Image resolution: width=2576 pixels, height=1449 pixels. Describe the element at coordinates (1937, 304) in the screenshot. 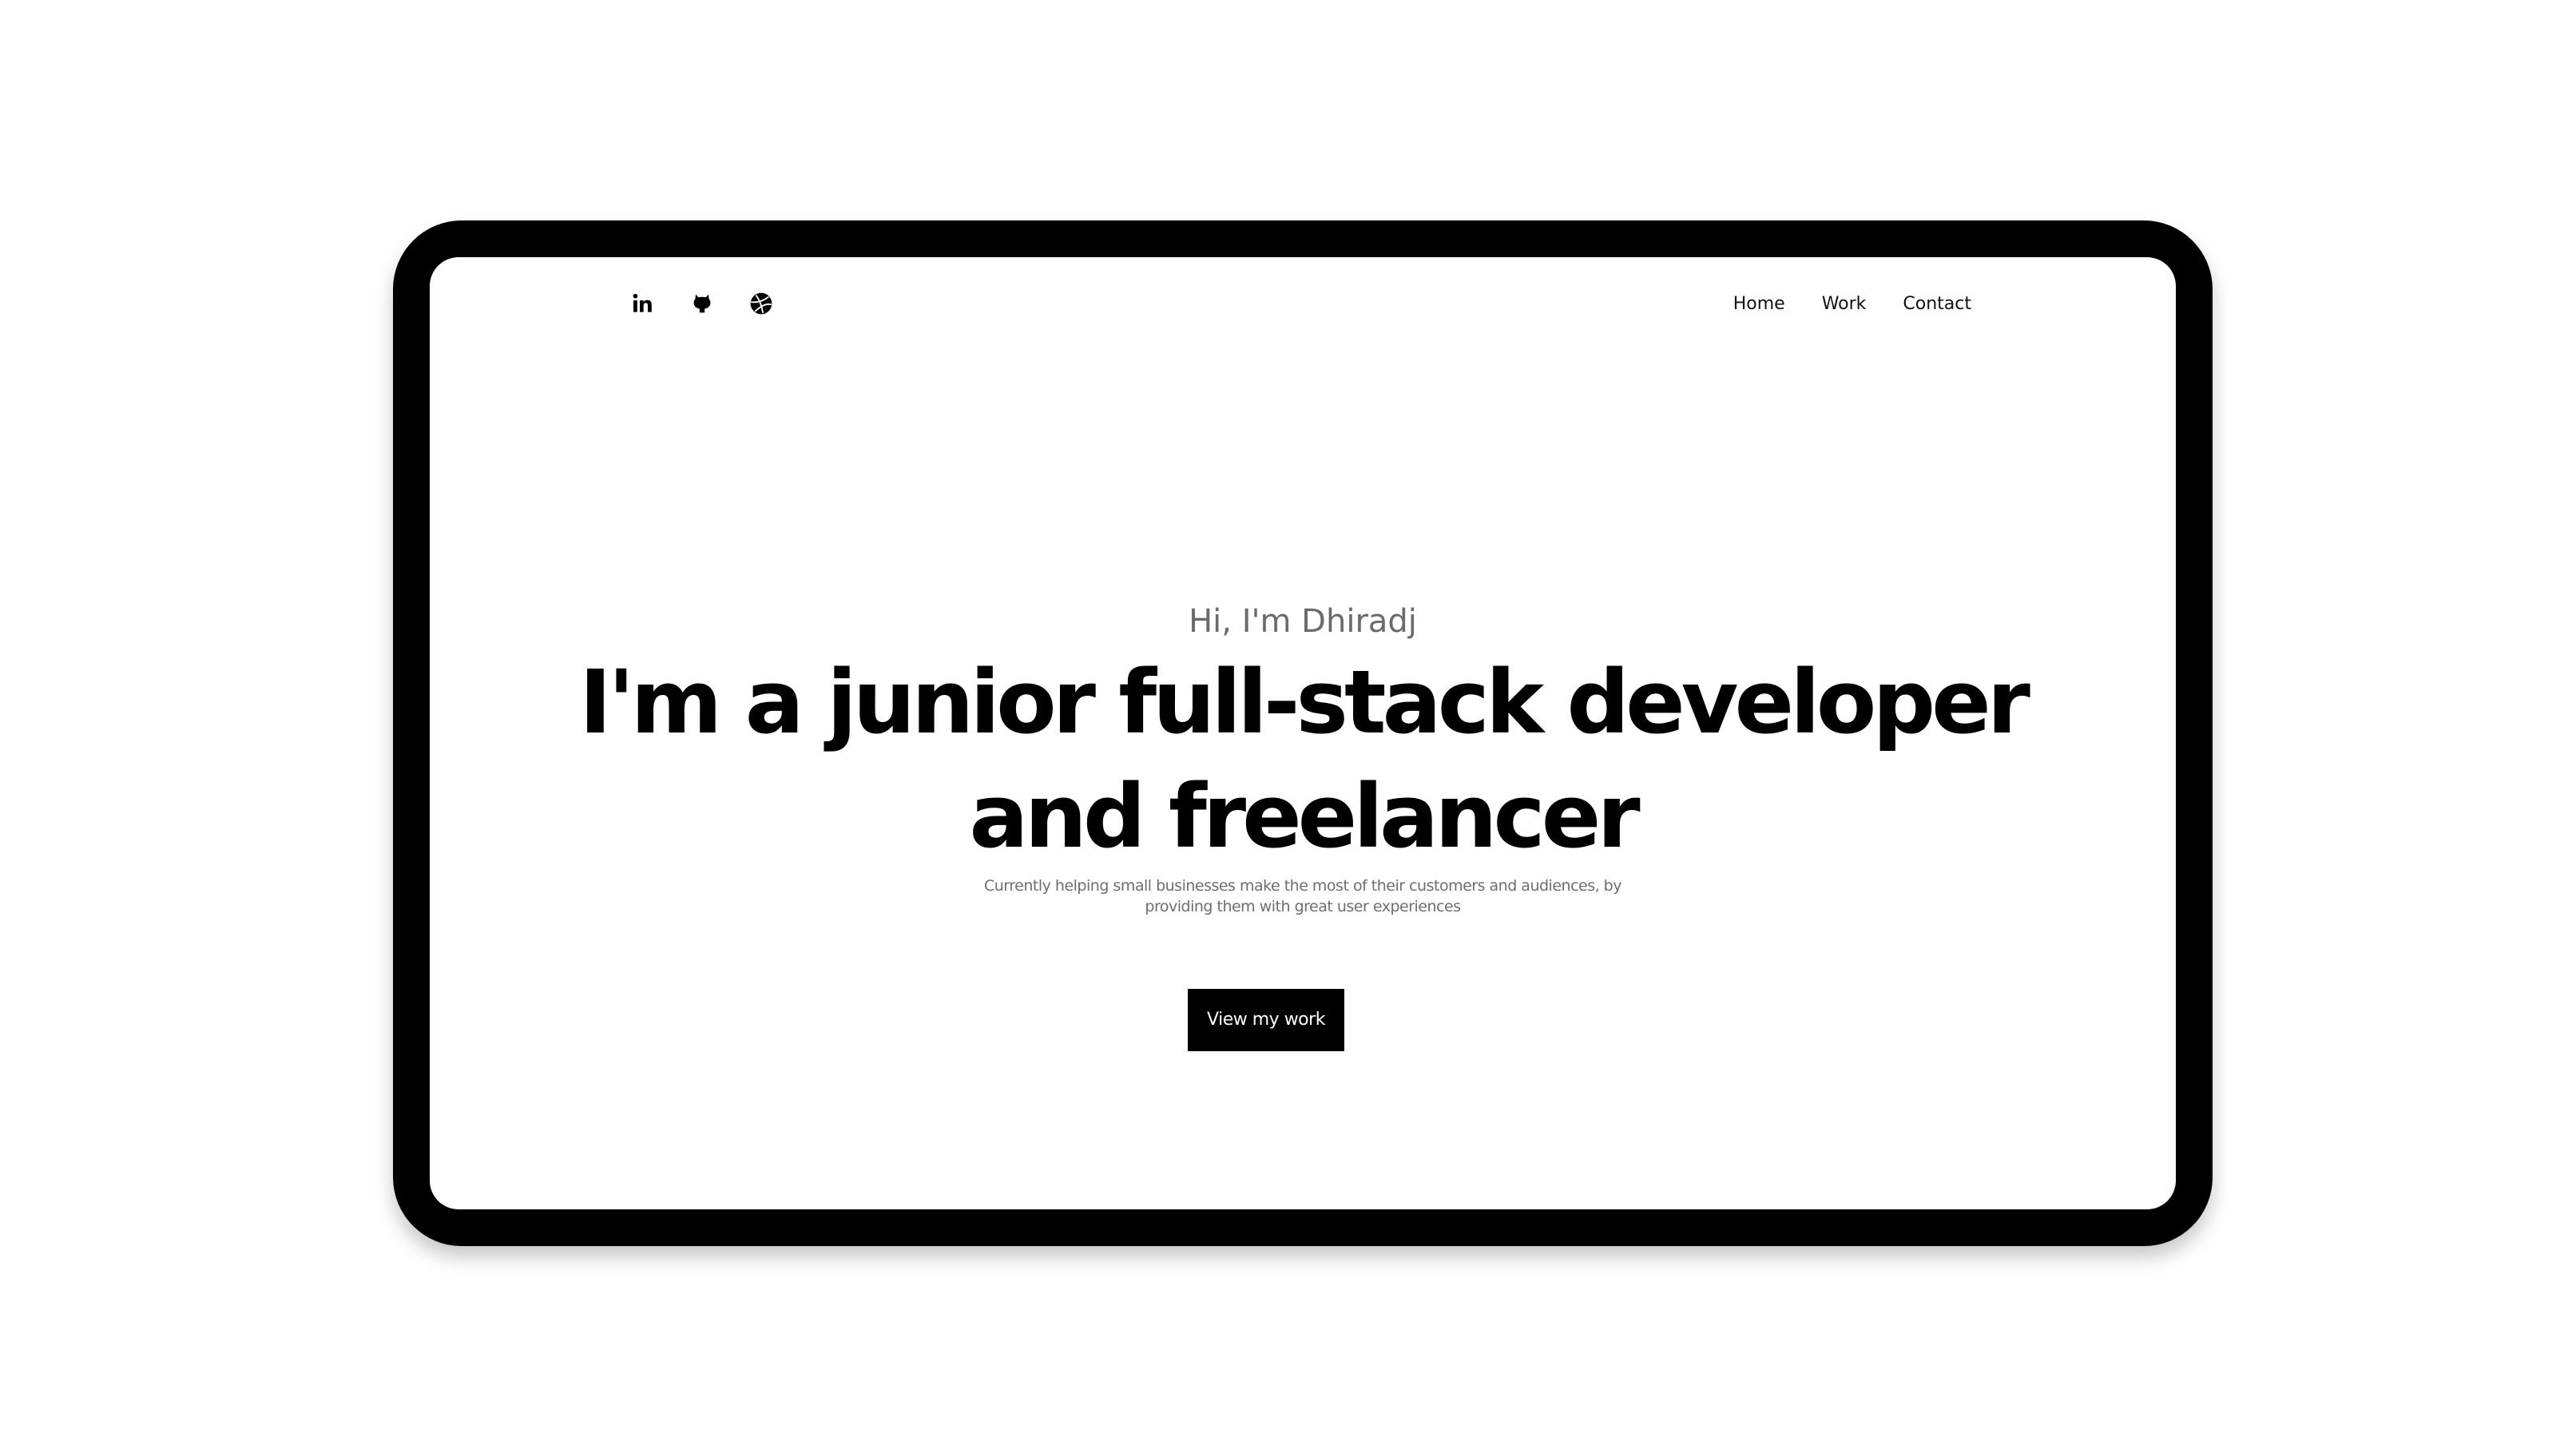

I see `nav-contact-link: Contact` at that location.